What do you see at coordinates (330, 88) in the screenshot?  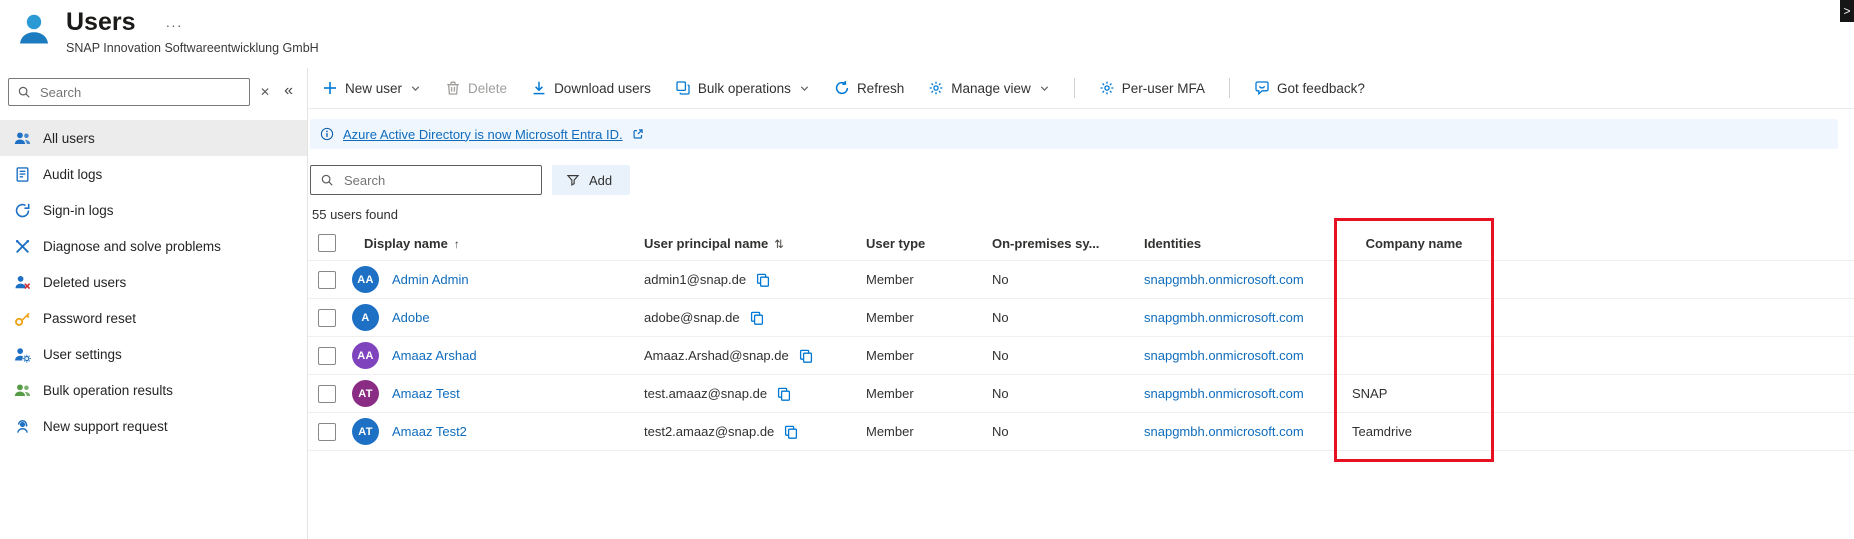 I see `plus-icon` at bounding box center [330, 88].